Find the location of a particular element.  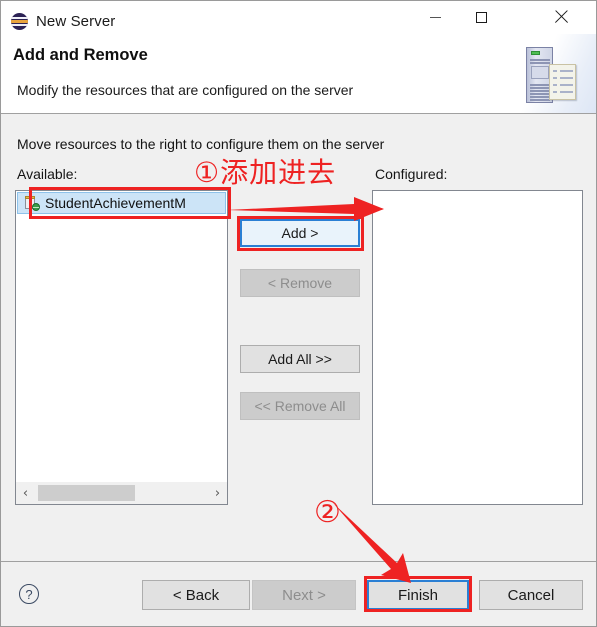

horizontal-scrollbar: ‹ › is located at coordinates (121, 493).